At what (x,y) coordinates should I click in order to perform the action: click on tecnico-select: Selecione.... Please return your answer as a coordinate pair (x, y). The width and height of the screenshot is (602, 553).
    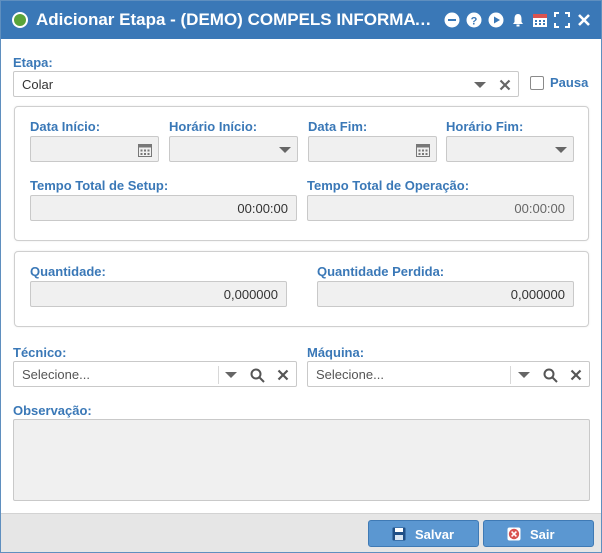
    Looking at the image, I should click on (155, 374).